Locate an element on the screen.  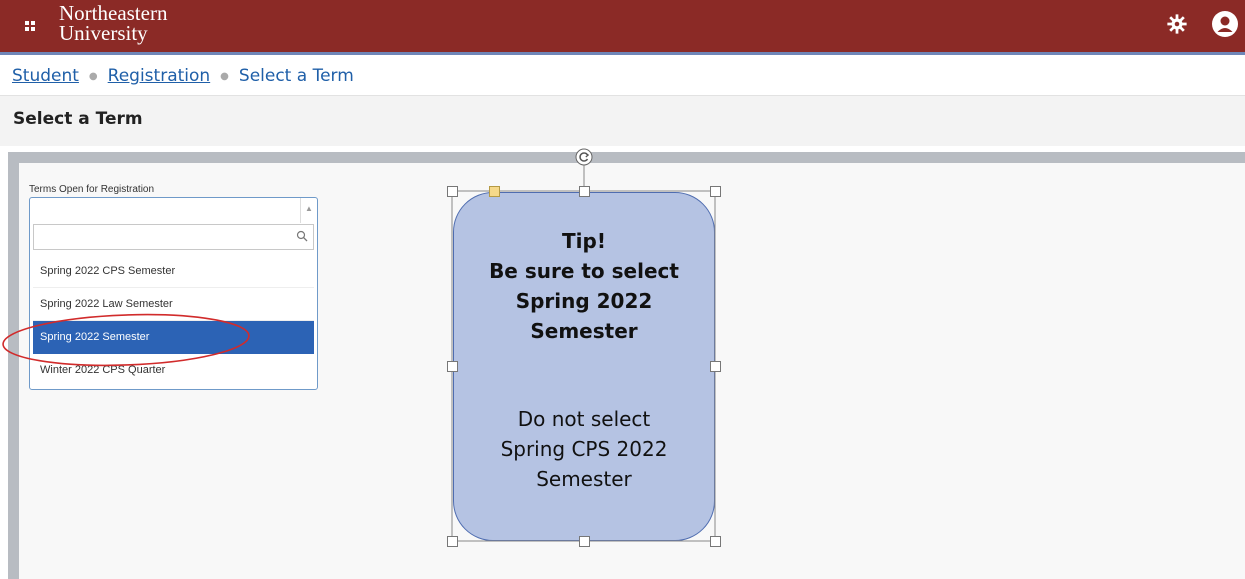
tip-line: Spring CPS 2022 is located at coordinates (584, 449).